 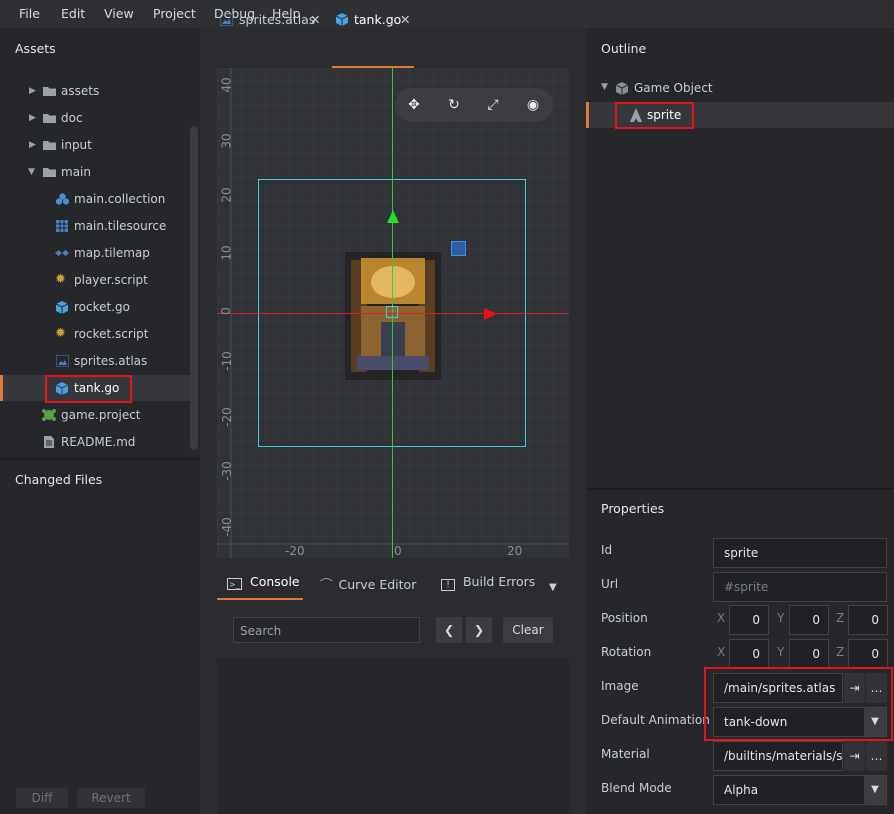 What do you see at coordinates (449, 630) in the screenshot?
I see `prev-button: ❮` at bounding box center [449, 630].